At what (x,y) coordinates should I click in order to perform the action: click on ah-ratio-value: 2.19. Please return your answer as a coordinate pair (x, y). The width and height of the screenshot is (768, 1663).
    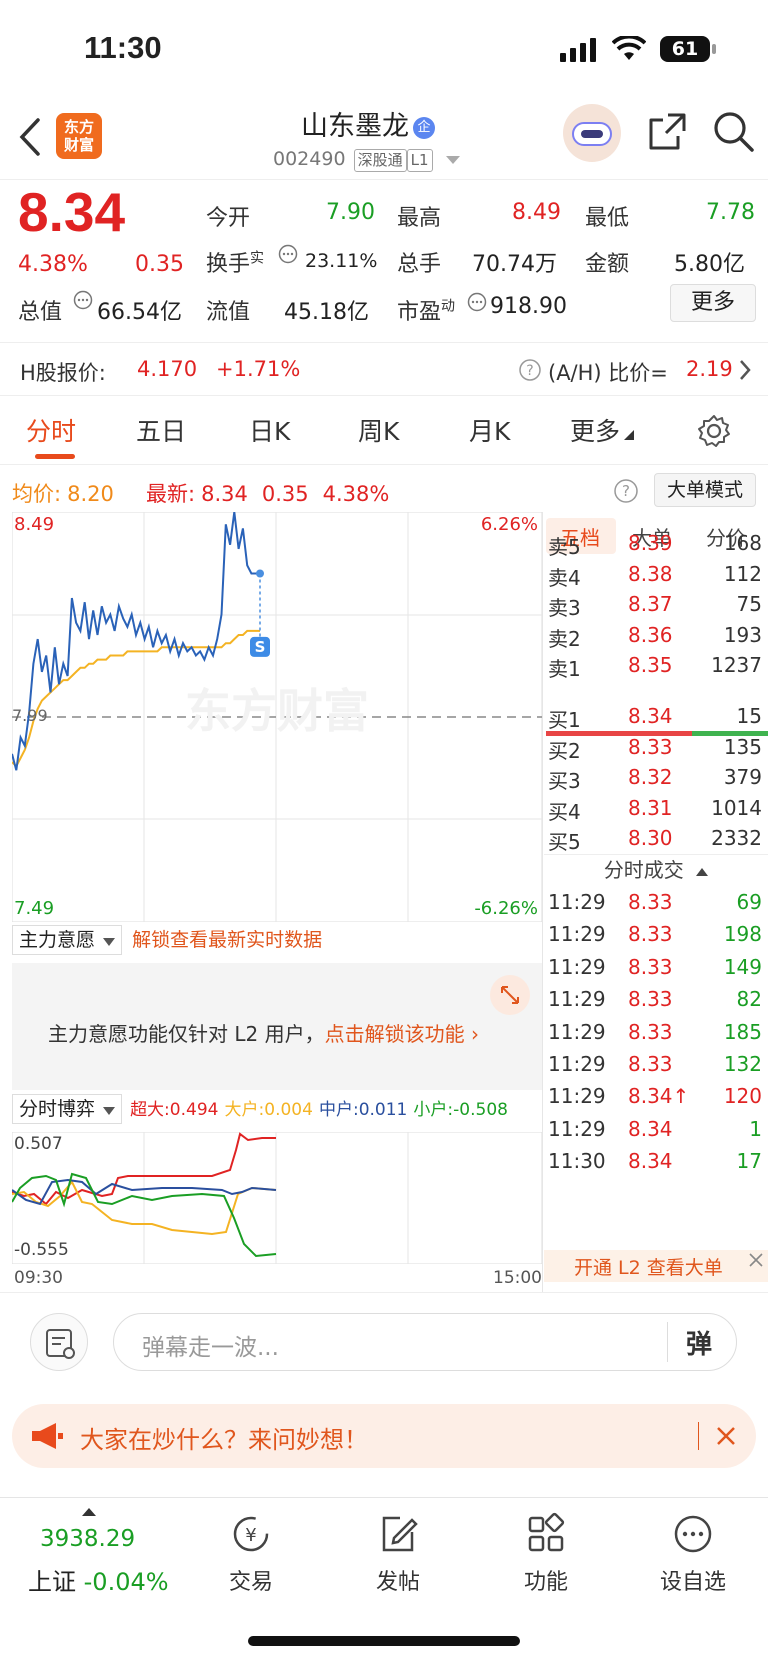
    Looking at the image, I should click on (709, 369).